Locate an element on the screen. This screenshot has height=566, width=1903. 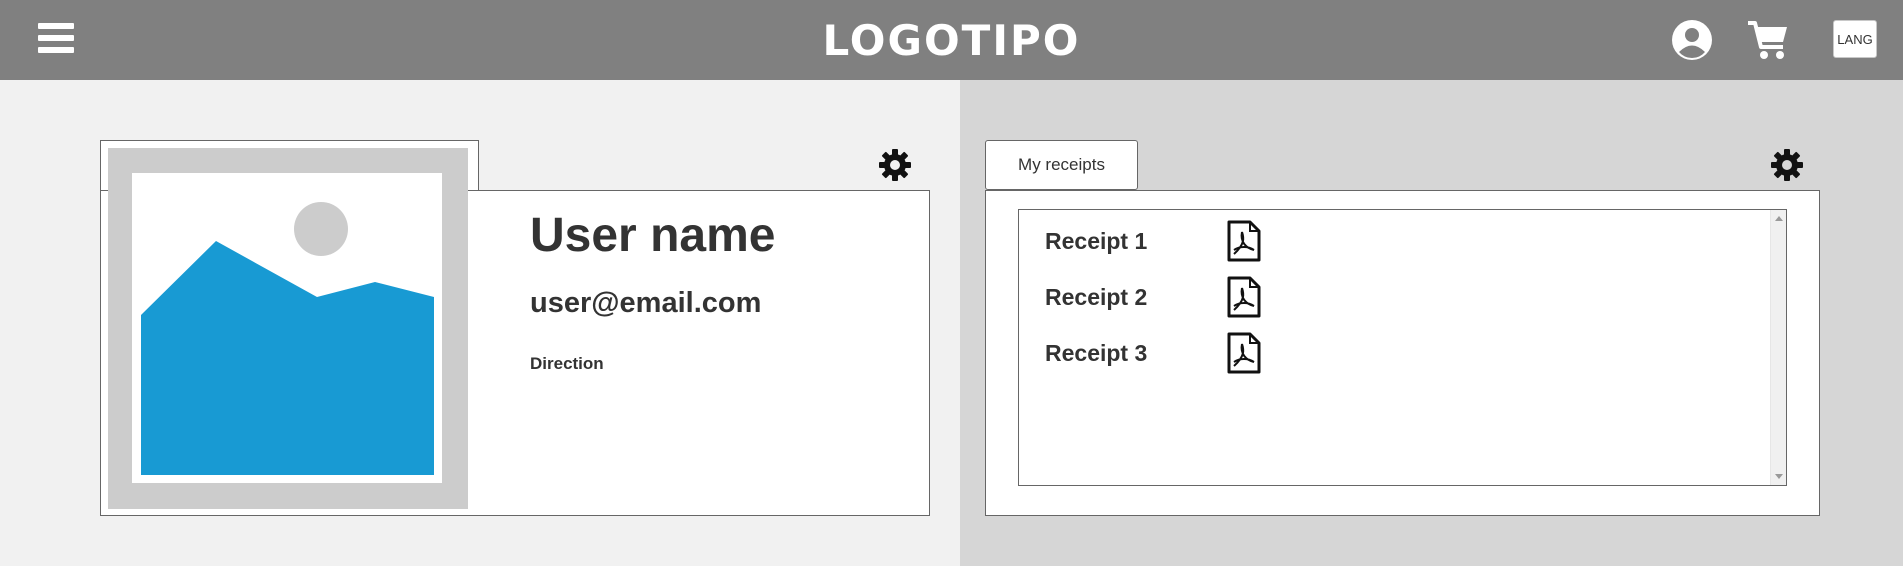
user-email: user@email.com is located at coordinates (646, 303).